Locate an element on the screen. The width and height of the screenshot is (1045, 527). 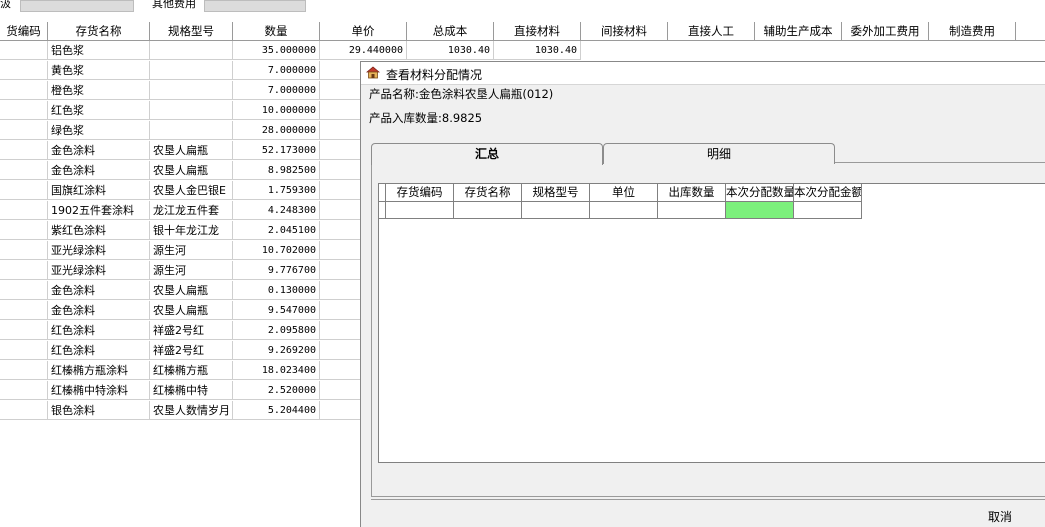
cell-qty: 1.759300 is located at coordinates (276, 190).